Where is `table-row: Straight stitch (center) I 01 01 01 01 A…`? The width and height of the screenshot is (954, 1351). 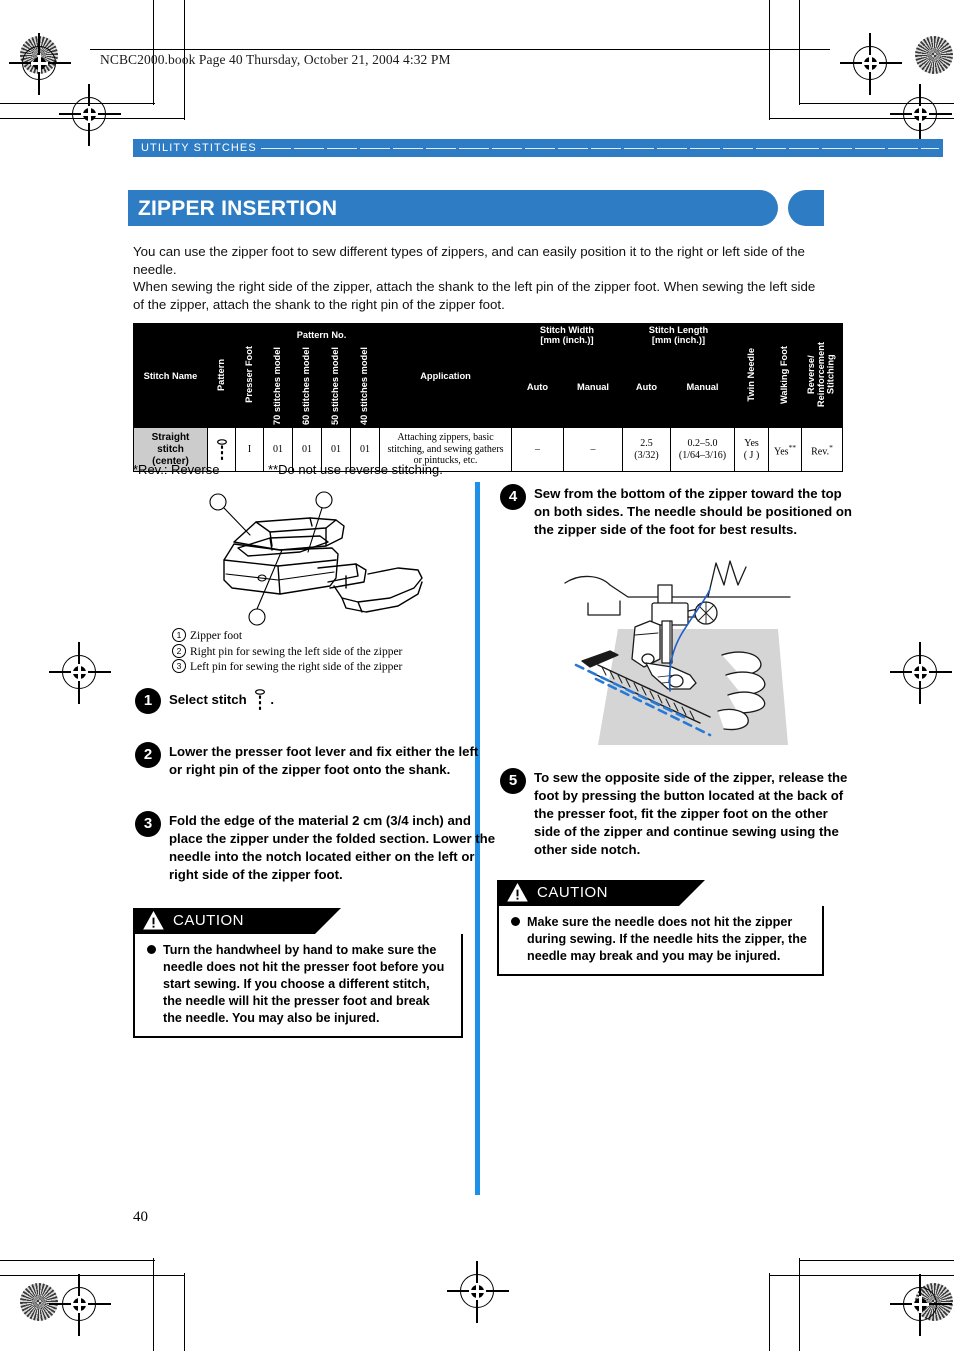 table-row: Straight stitch (center) I 01 01 01 01 A… is located at coordinates (488, 450).